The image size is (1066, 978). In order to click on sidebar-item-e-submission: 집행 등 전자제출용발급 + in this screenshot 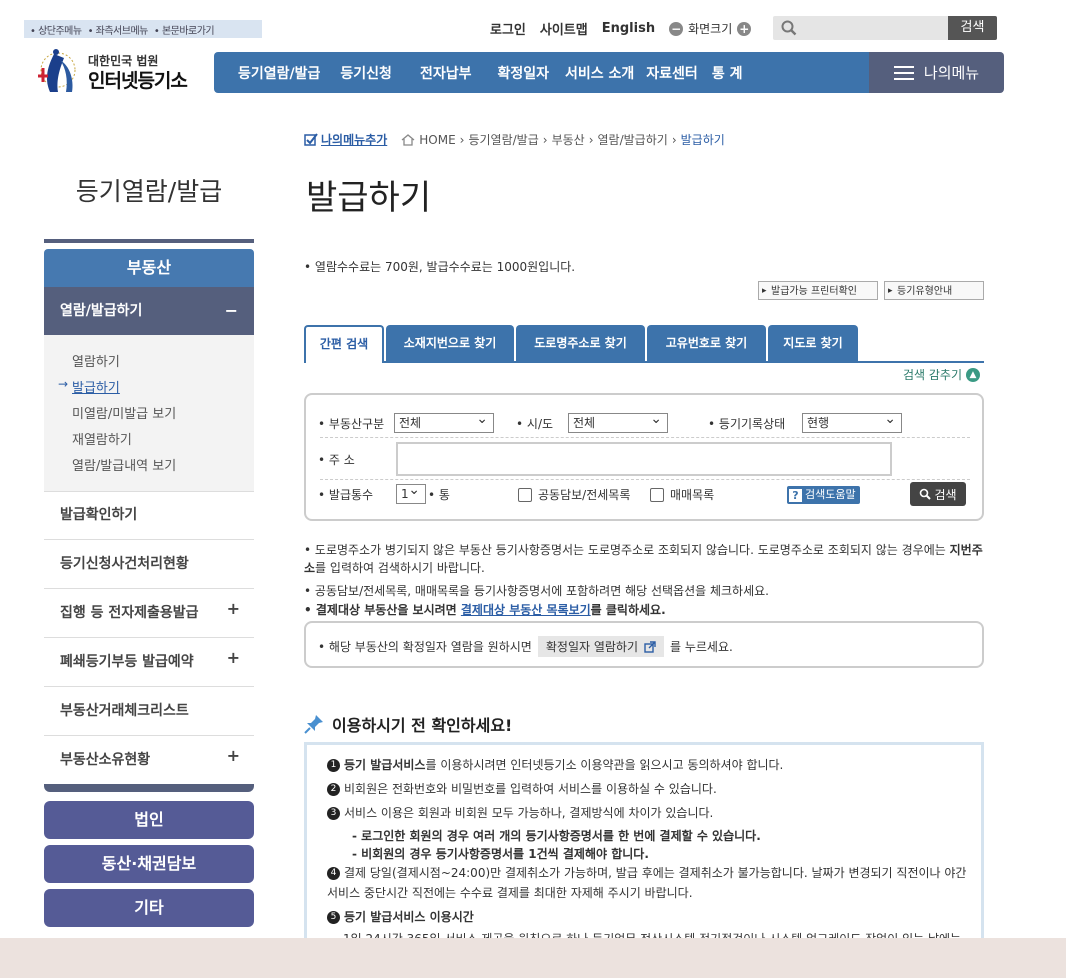, I will do `click(149, 613)`.